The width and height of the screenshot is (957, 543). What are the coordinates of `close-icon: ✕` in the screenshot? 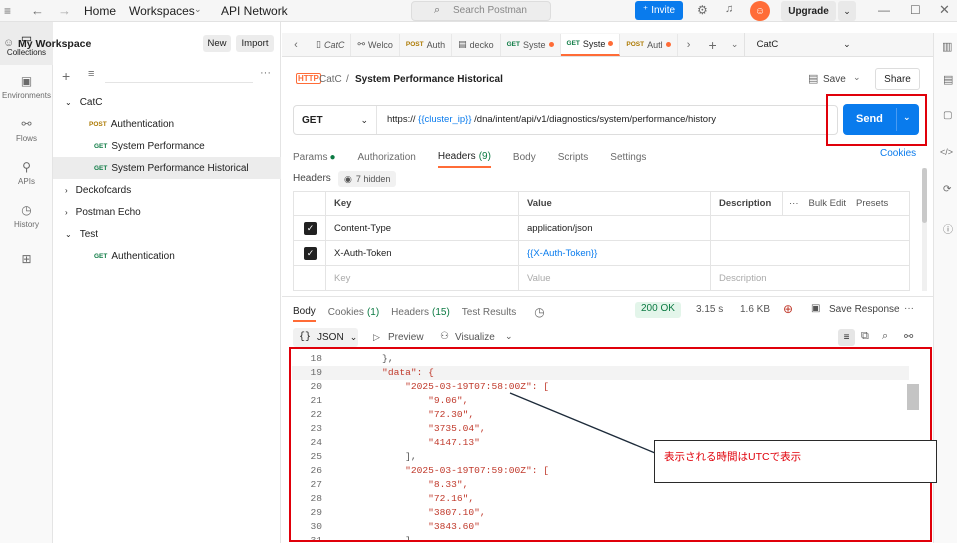 It's located at (944, 10).